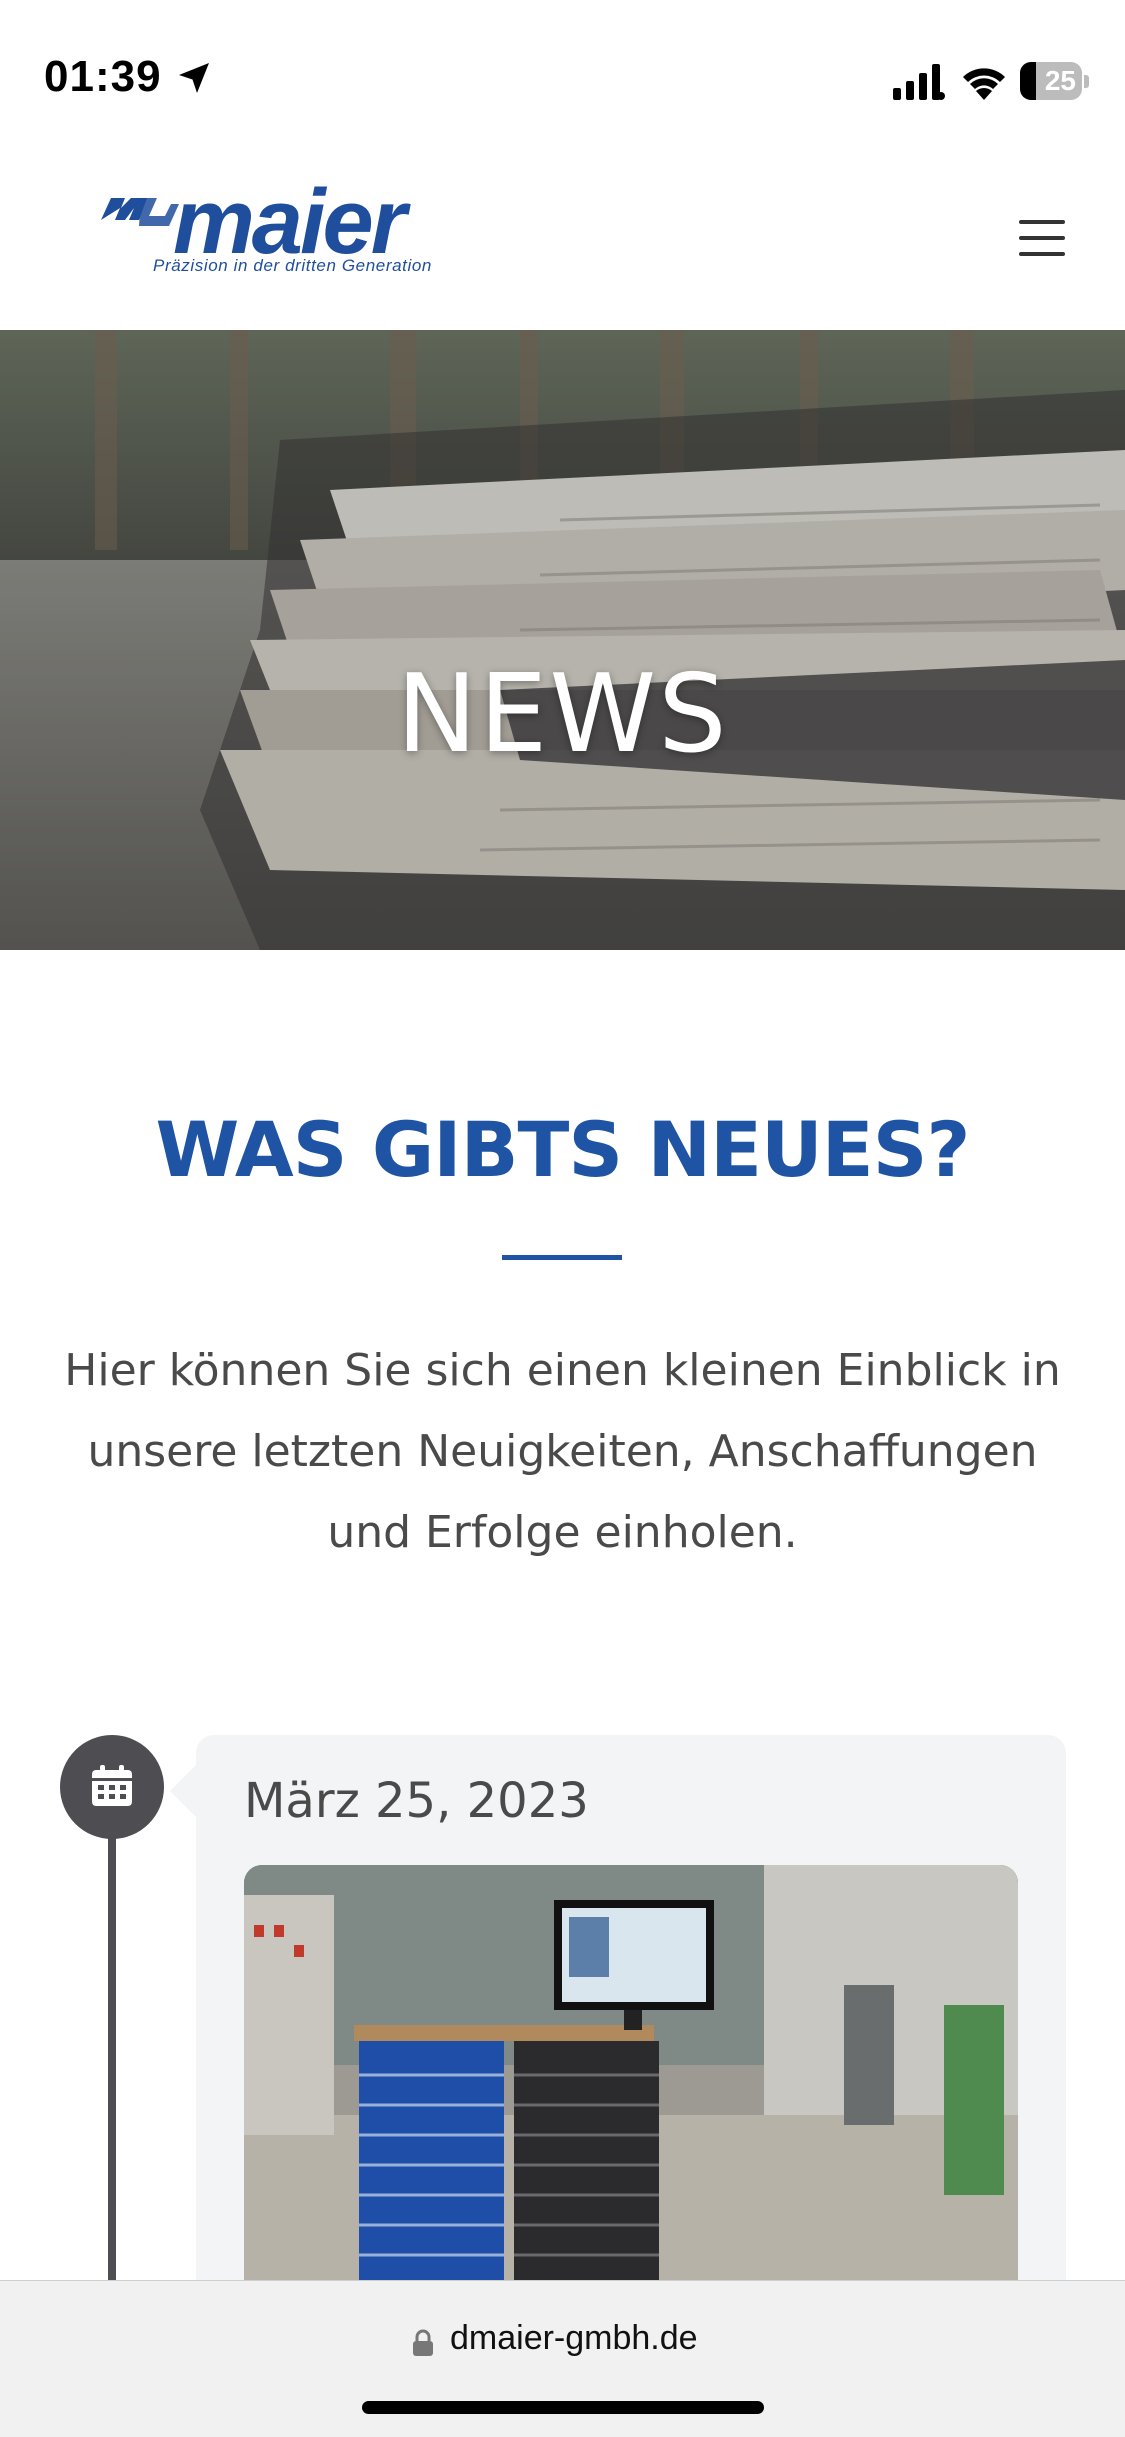  Describe the element at coordinates (563, 2407) in the screenshot. I see `home-indicator` at that location.